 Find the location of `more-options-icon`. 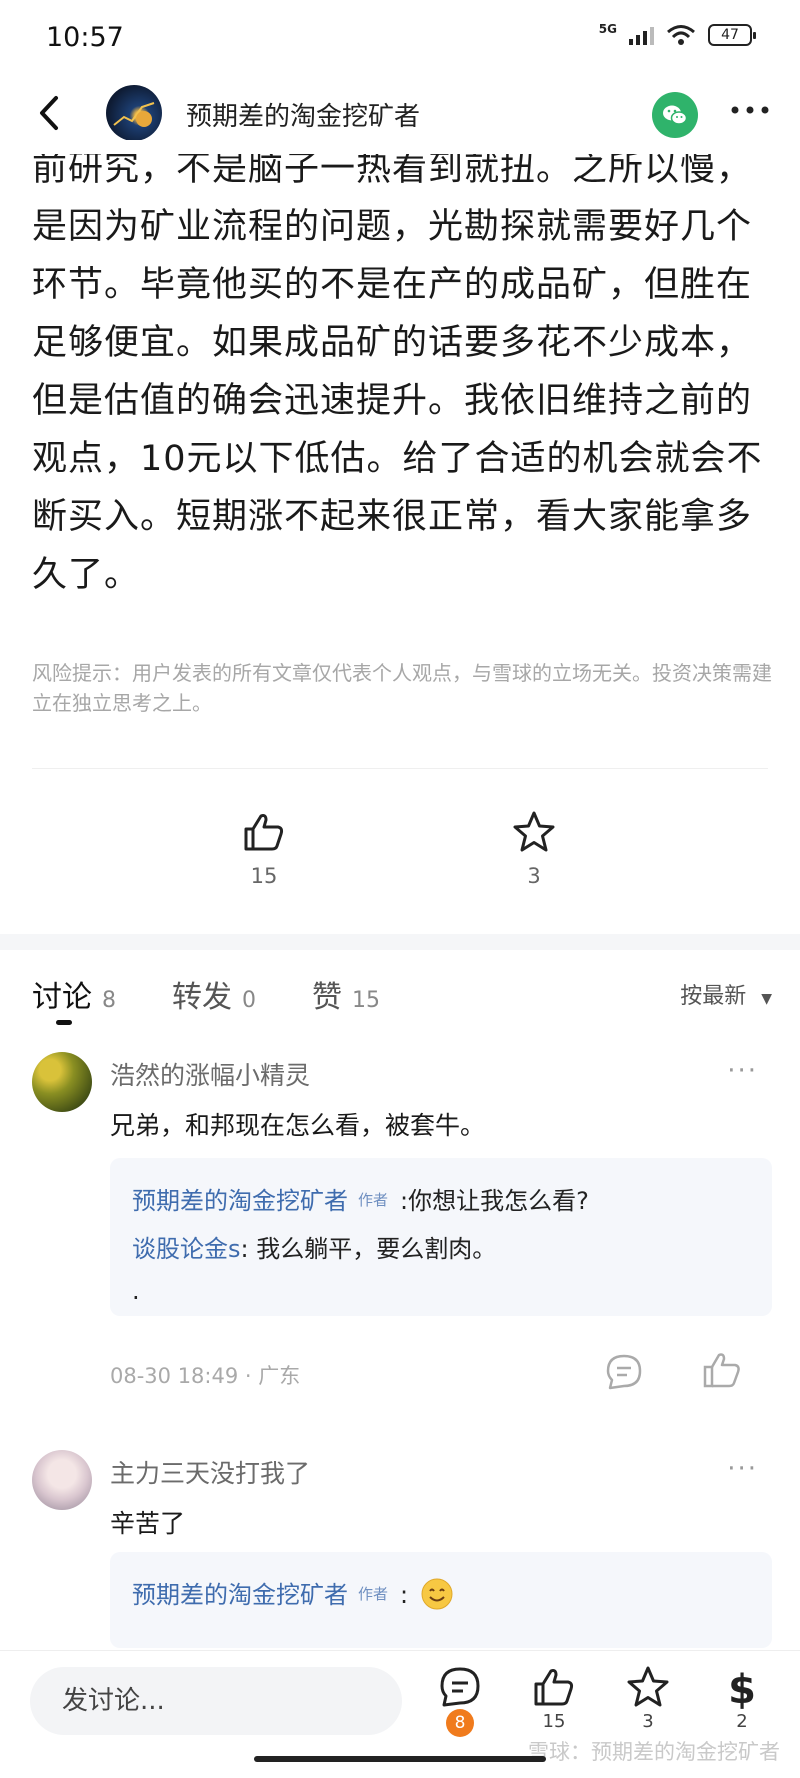

more-options-icon is located at coordinates (750, 110).